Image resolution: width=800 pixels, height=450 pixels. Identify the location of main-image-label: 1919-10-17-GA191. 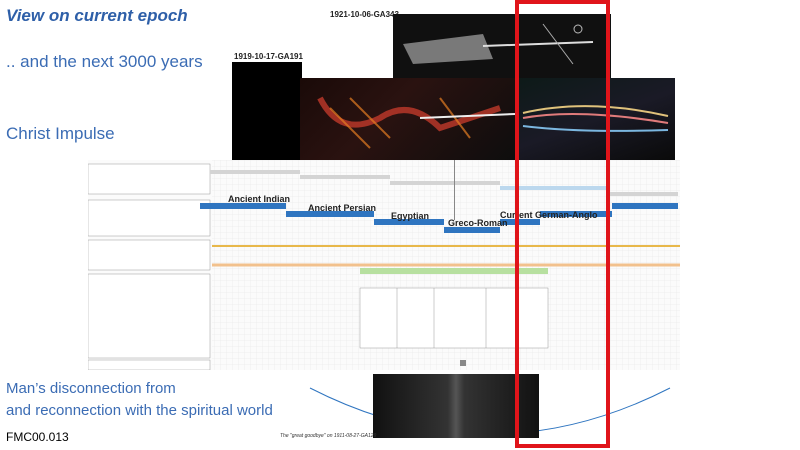
(268, 56).